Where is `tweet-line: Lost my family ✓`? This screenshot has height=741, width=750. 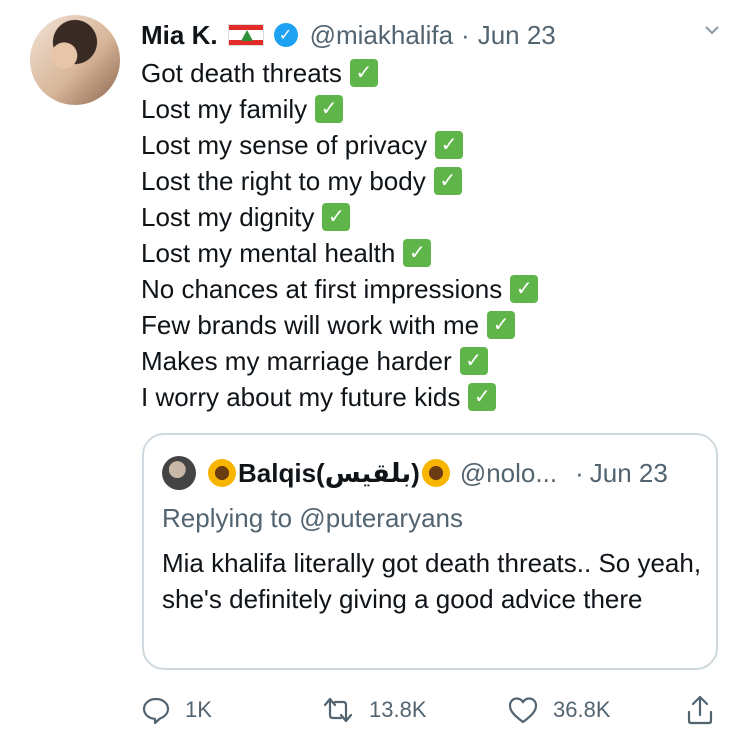 tweet-line: Lost my family ✓ is located at coordinates (339, 109).